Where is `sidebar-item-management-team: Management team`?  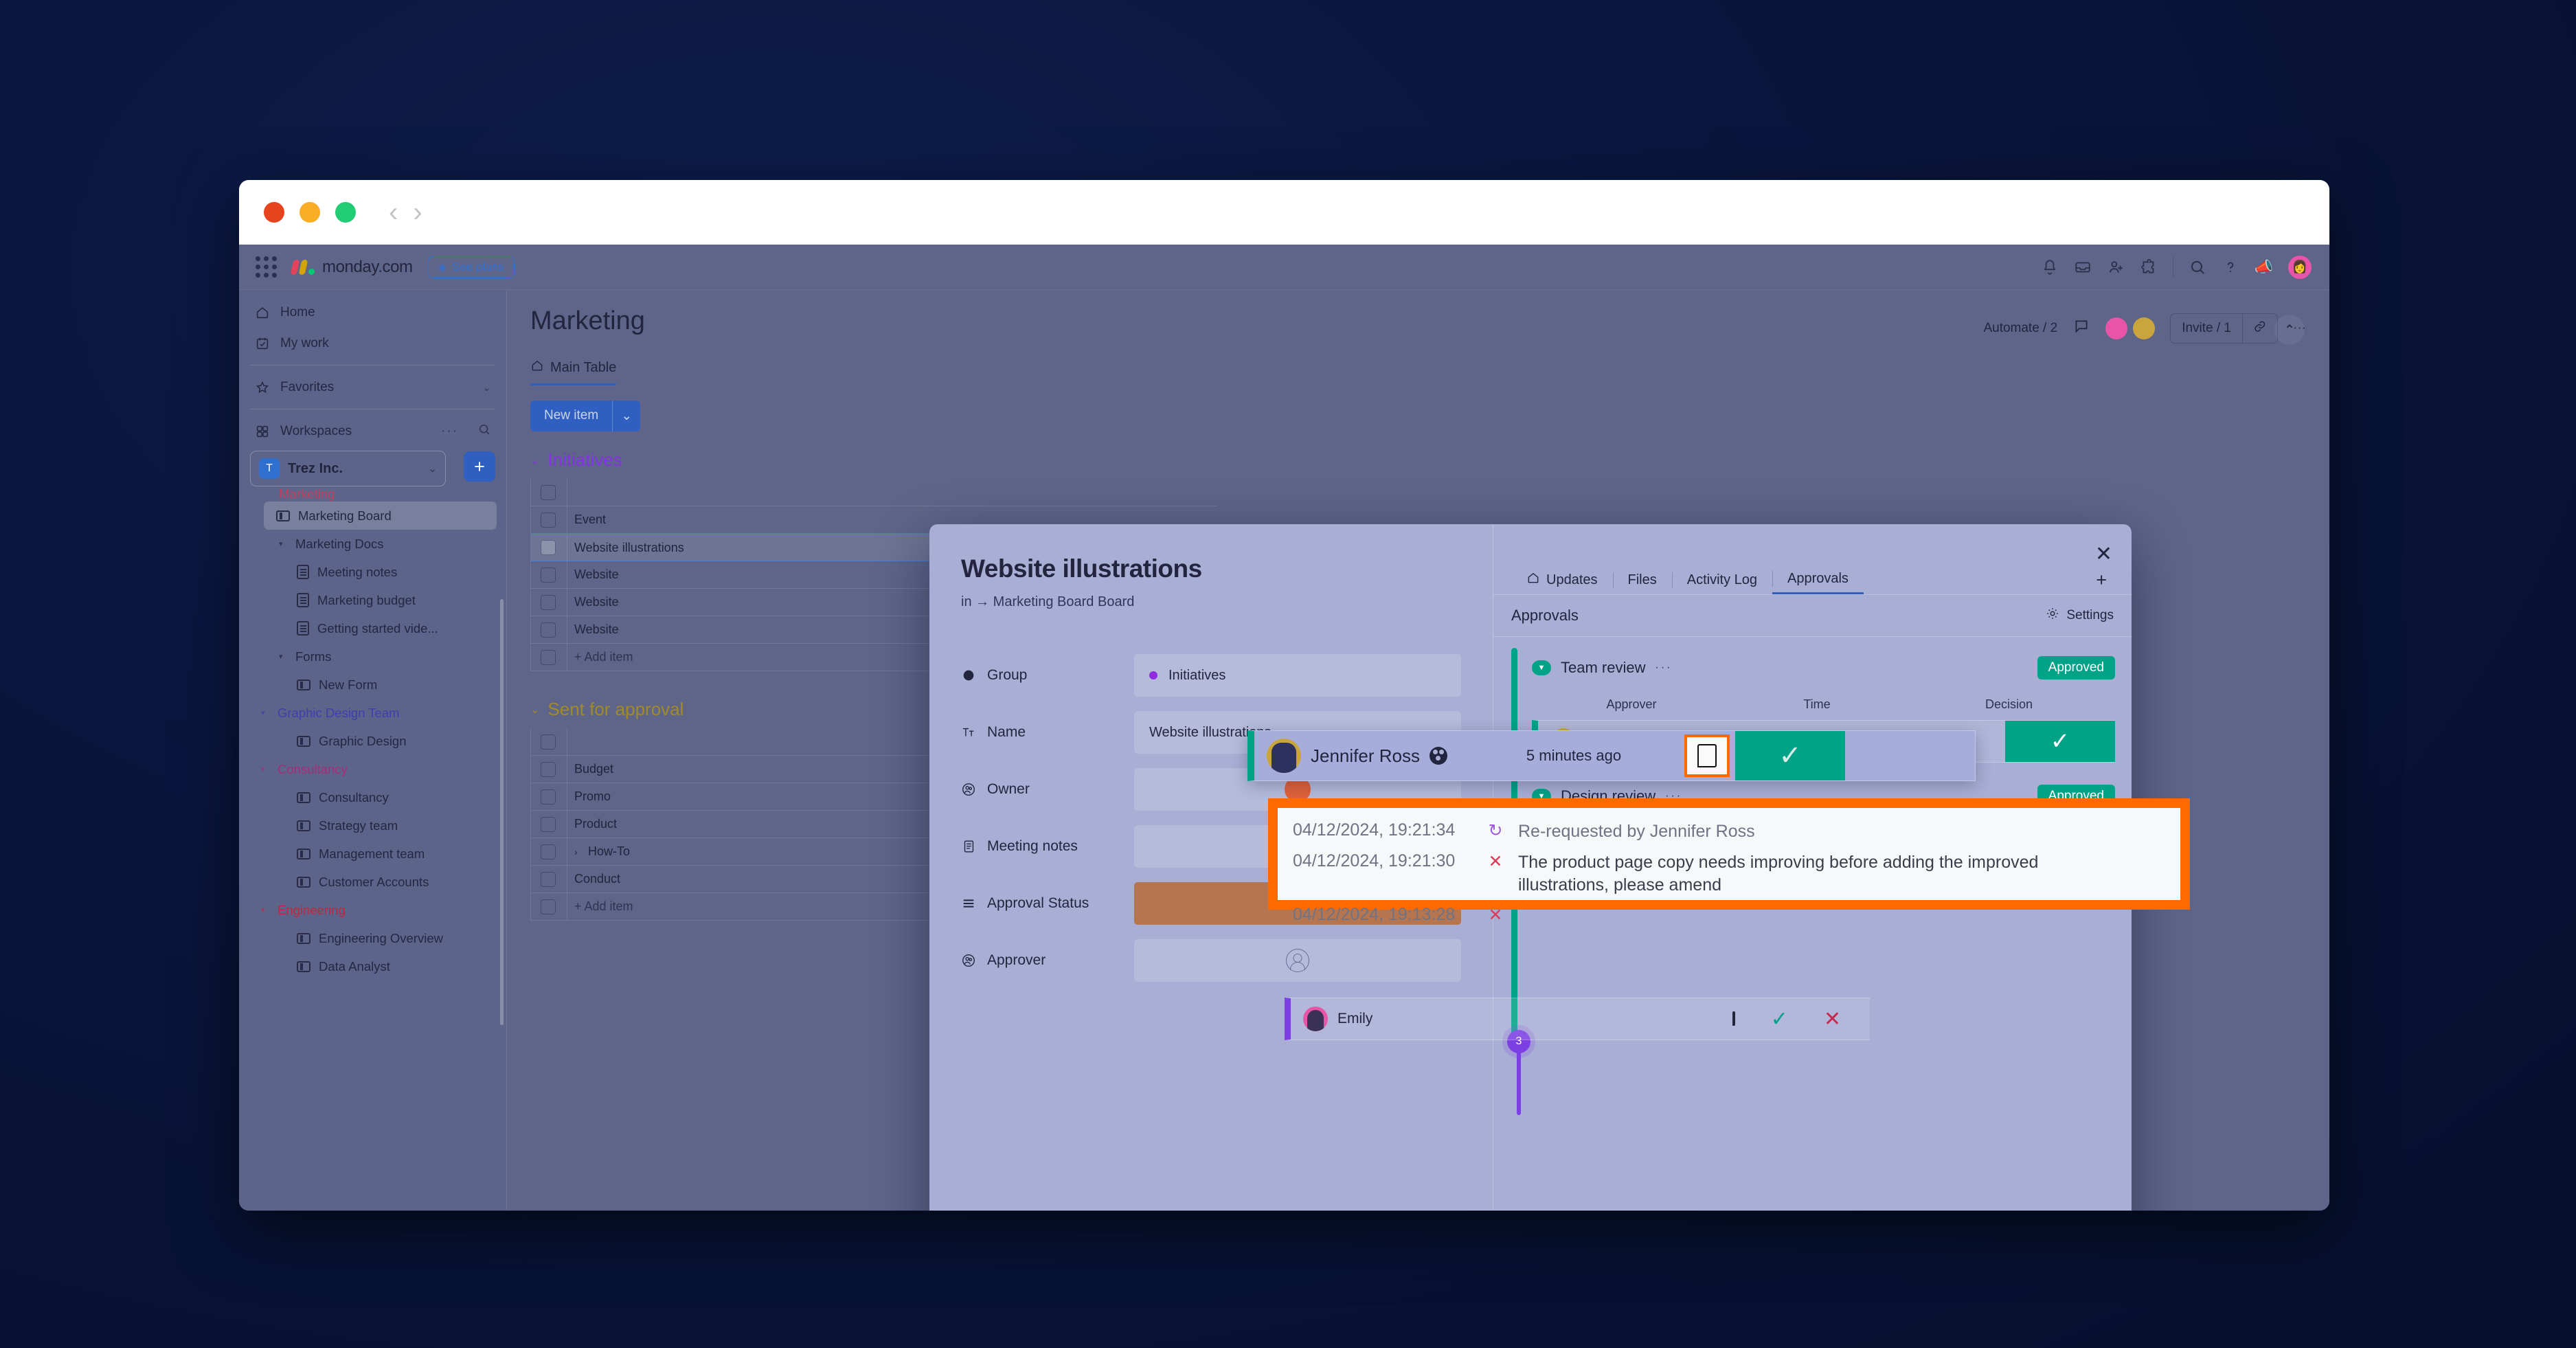 sidebar-item-management-team: Management team is located at coordinates (372, 854).